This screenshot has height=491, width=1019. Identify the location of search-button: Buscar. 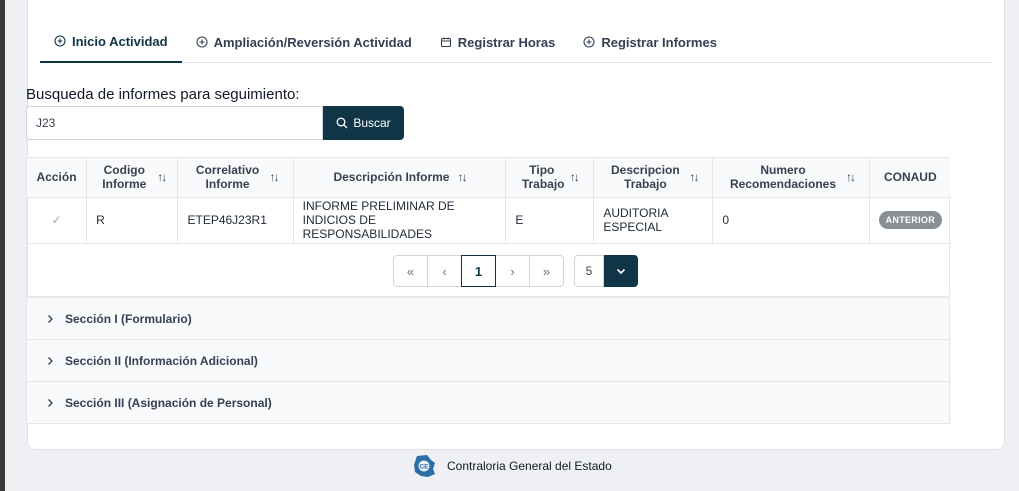
(363, 123).